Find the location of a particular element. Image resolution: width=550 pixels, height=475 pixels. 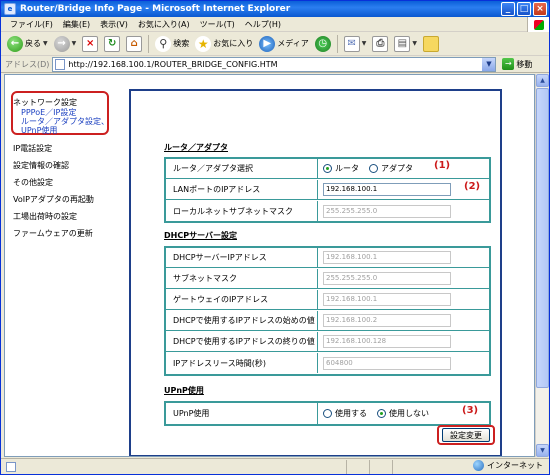

status-divider is located at coordinates (346, 466).